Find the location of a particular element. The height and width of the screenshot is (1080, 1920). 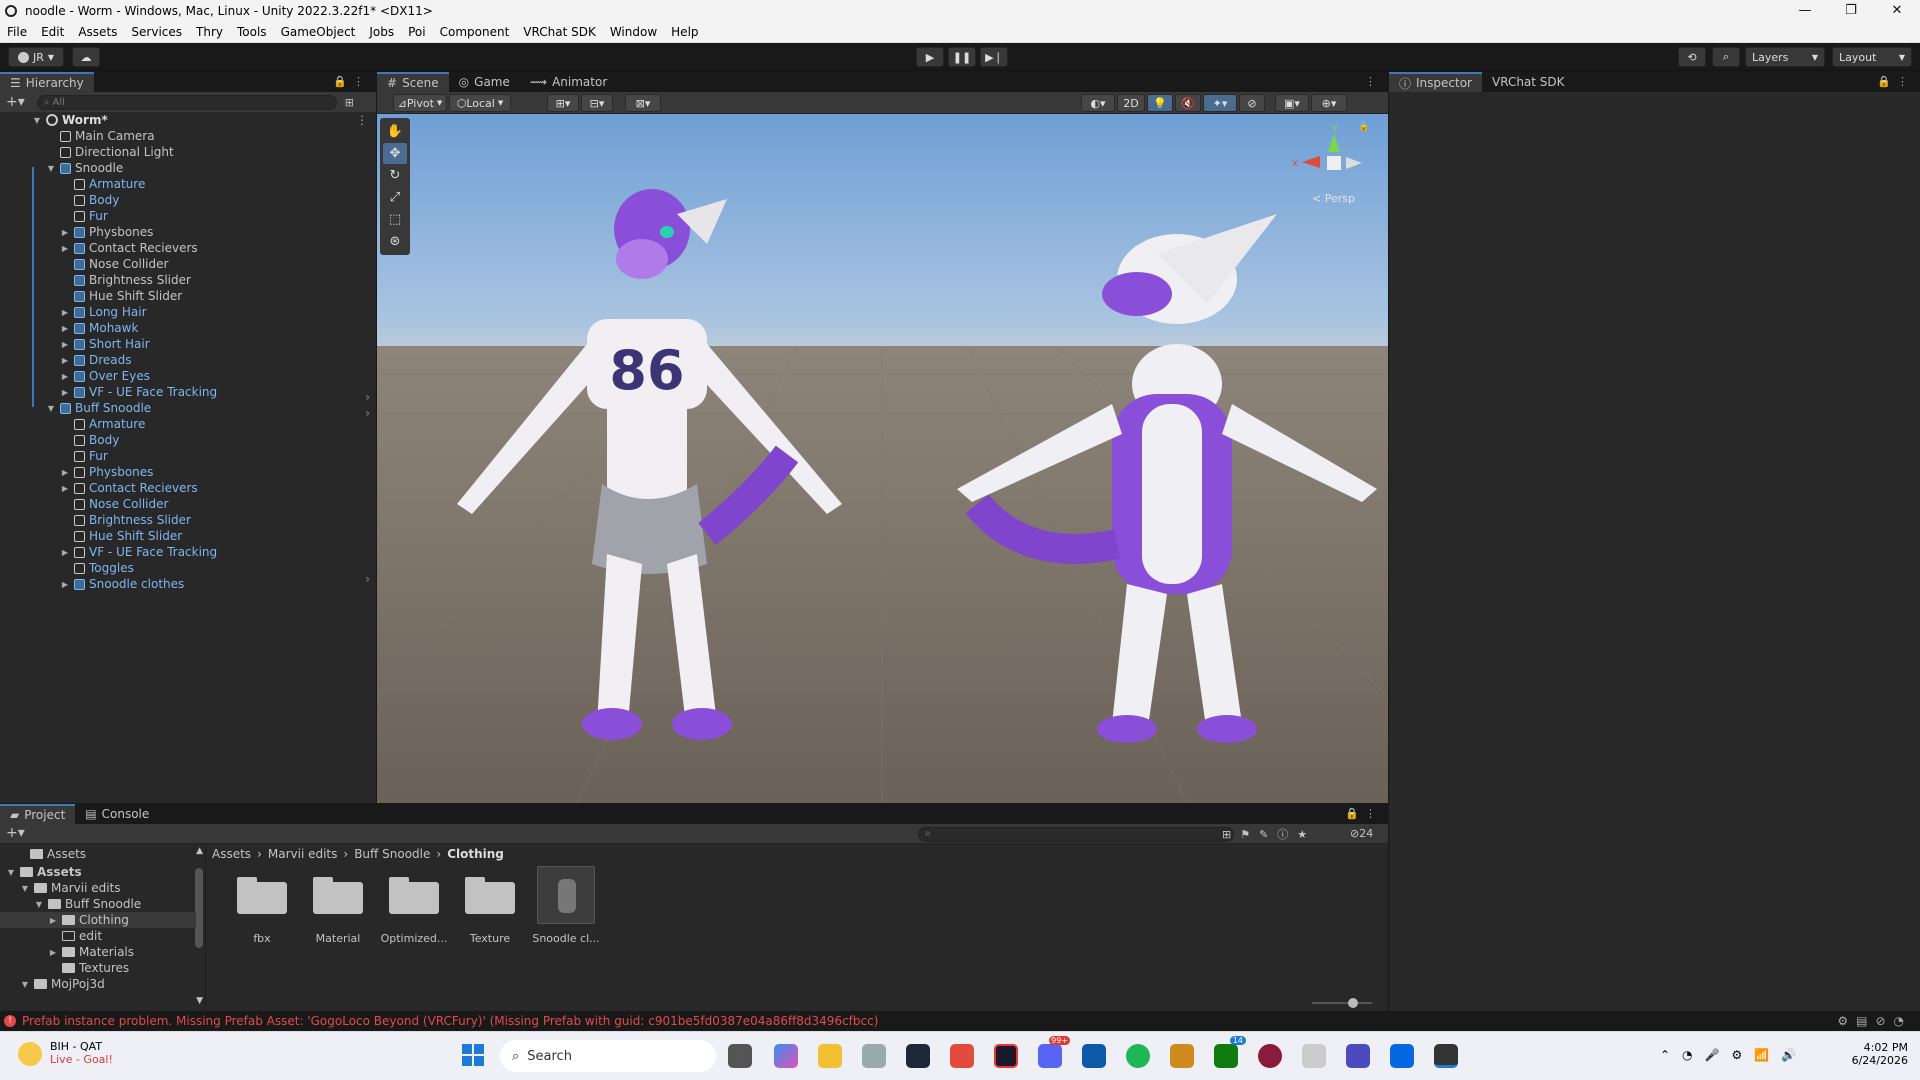

menu-item-services: Services is located at coordinates (156, 32).